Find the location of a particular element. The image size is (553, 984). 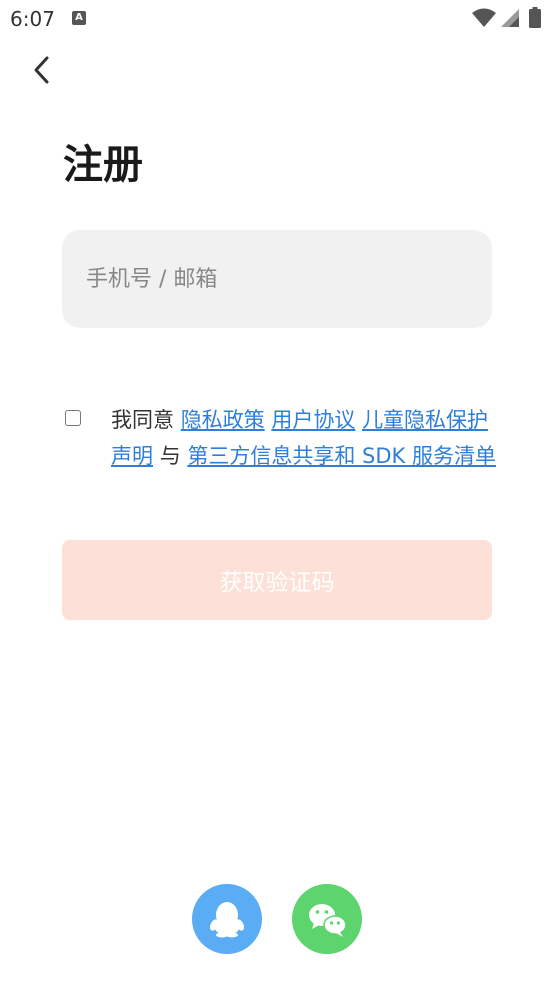

wechat-login-button is located at coordinates (327, 919).